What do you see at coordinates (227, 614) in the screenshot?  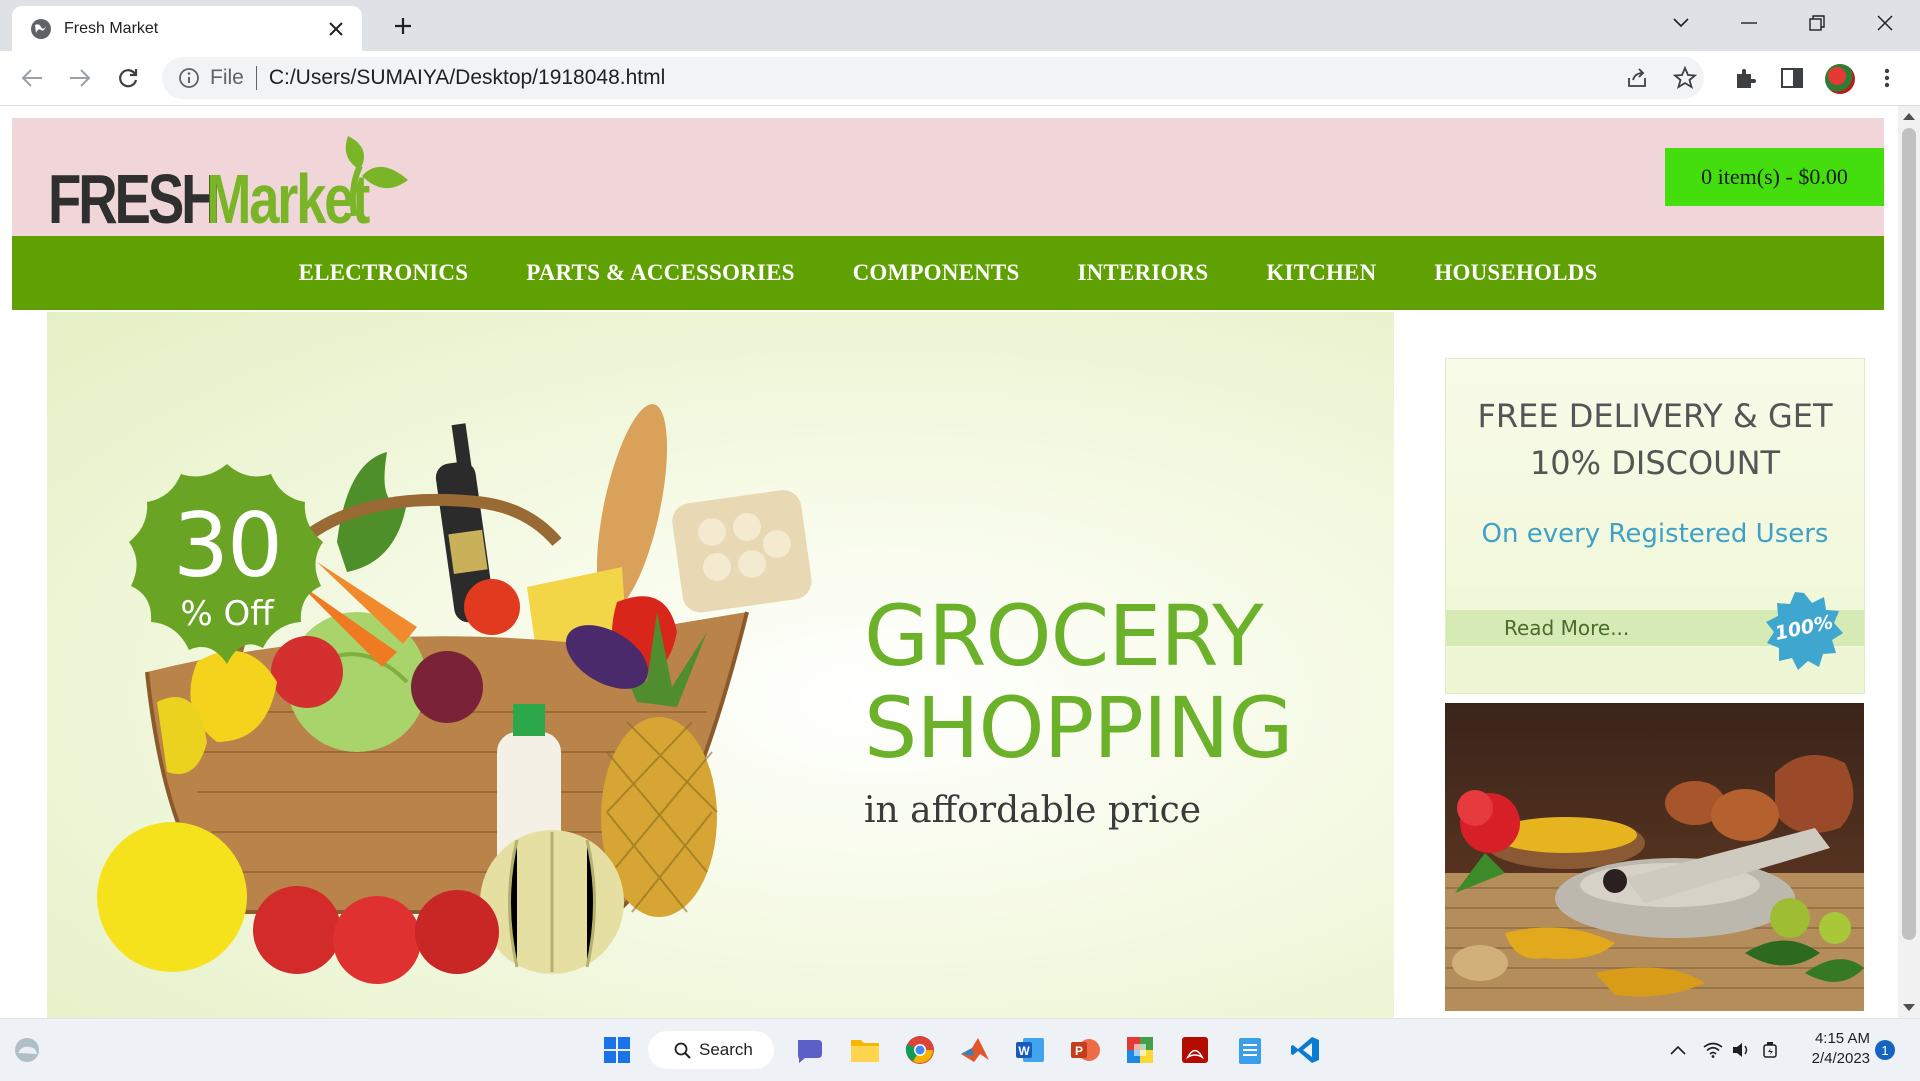 I see `badge-label: % Off` at bounding box center [227, 614].